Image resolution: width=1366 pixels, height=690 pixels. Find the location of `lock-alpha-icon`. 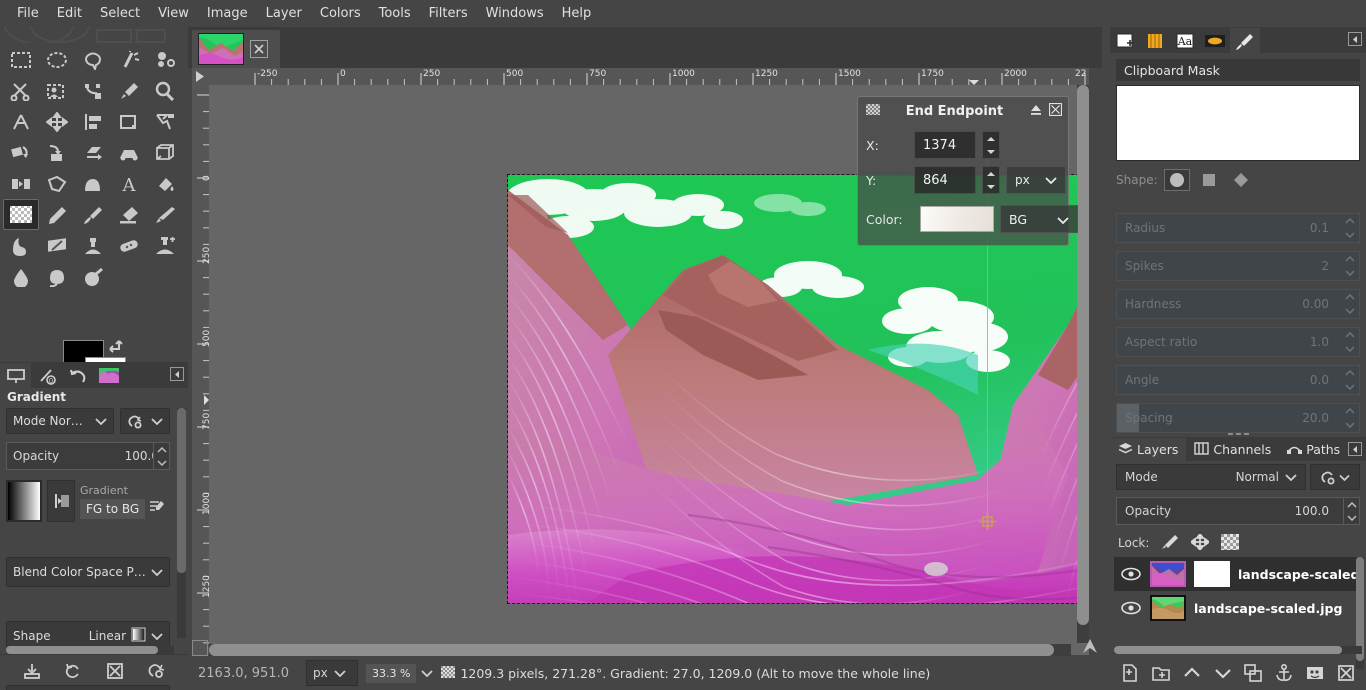

lock-alpha-icon is located at coordinates (1230, 543).